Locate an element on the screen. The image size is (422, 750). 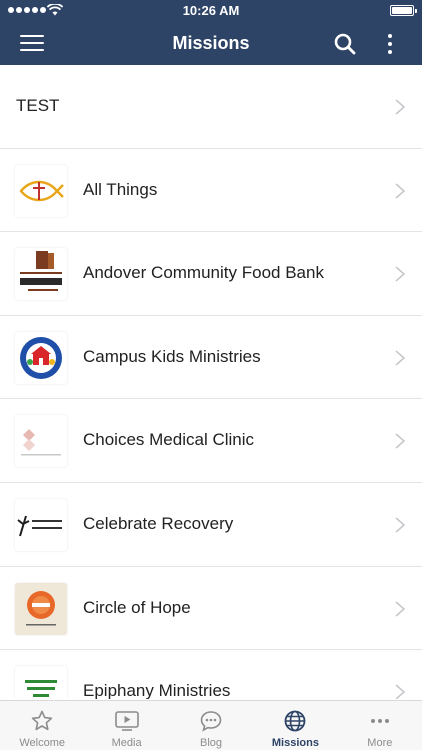
list-item-title: Epiphany Ministries is located at coordinates (157, 690).